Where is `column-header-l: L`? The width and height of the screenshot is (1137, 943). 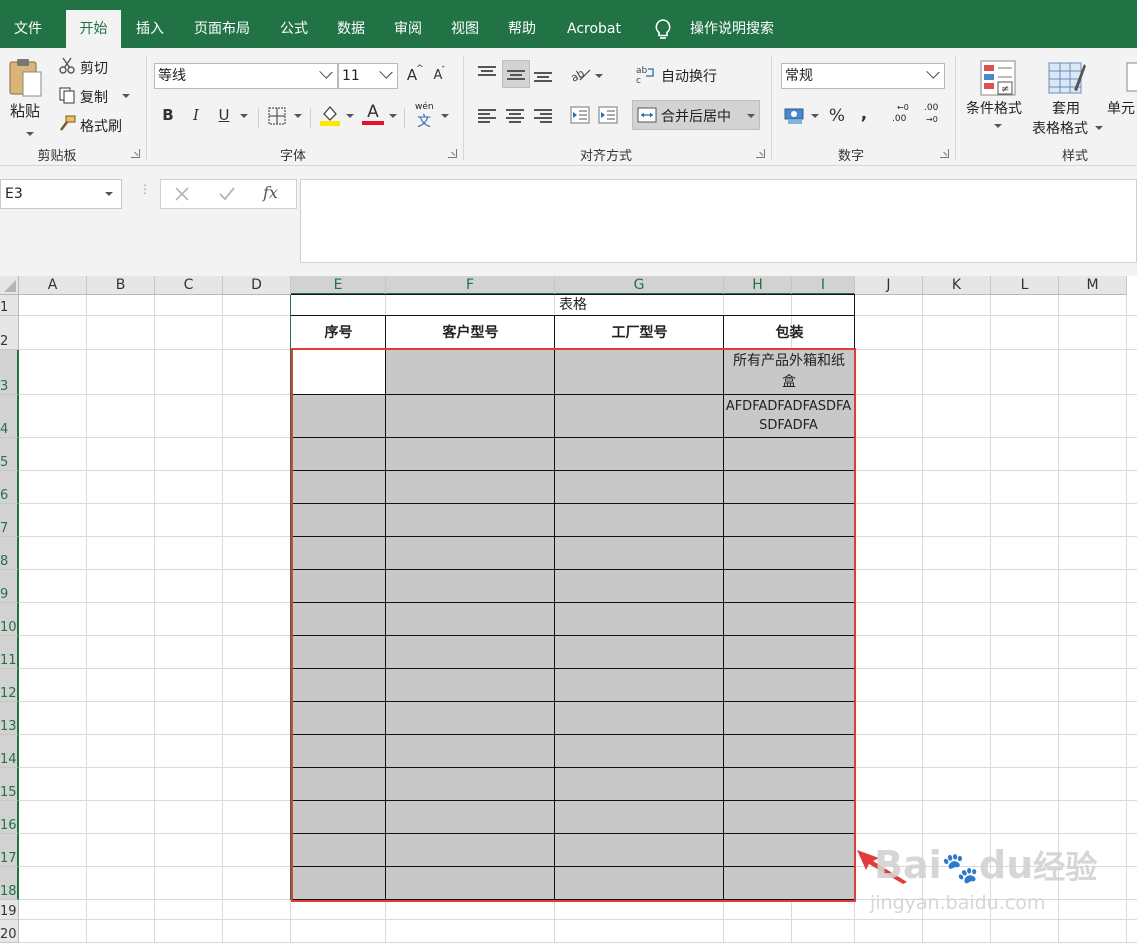
column-header-l: L is located at coordinates (1025, 285).